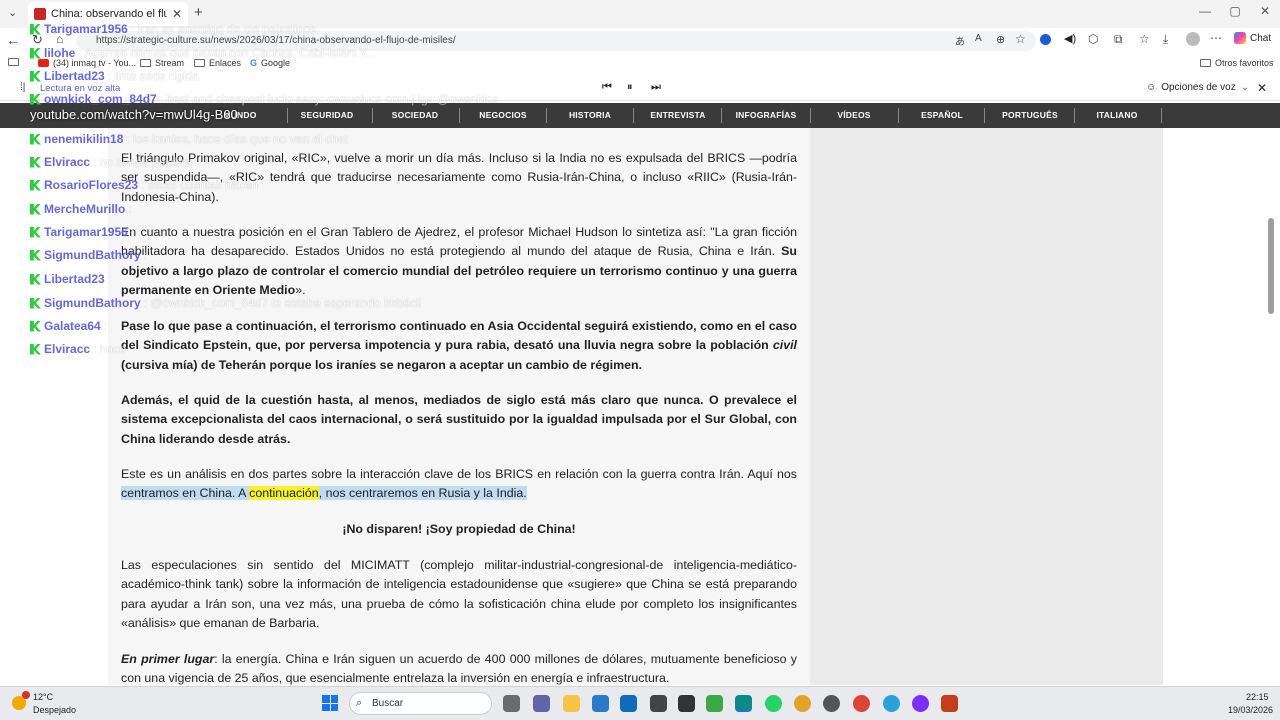 Image resolution: width=1280 pixels, height=720 pixels. I want to click on nav-entrevista: ENTREVISTA, so click(678, 115).